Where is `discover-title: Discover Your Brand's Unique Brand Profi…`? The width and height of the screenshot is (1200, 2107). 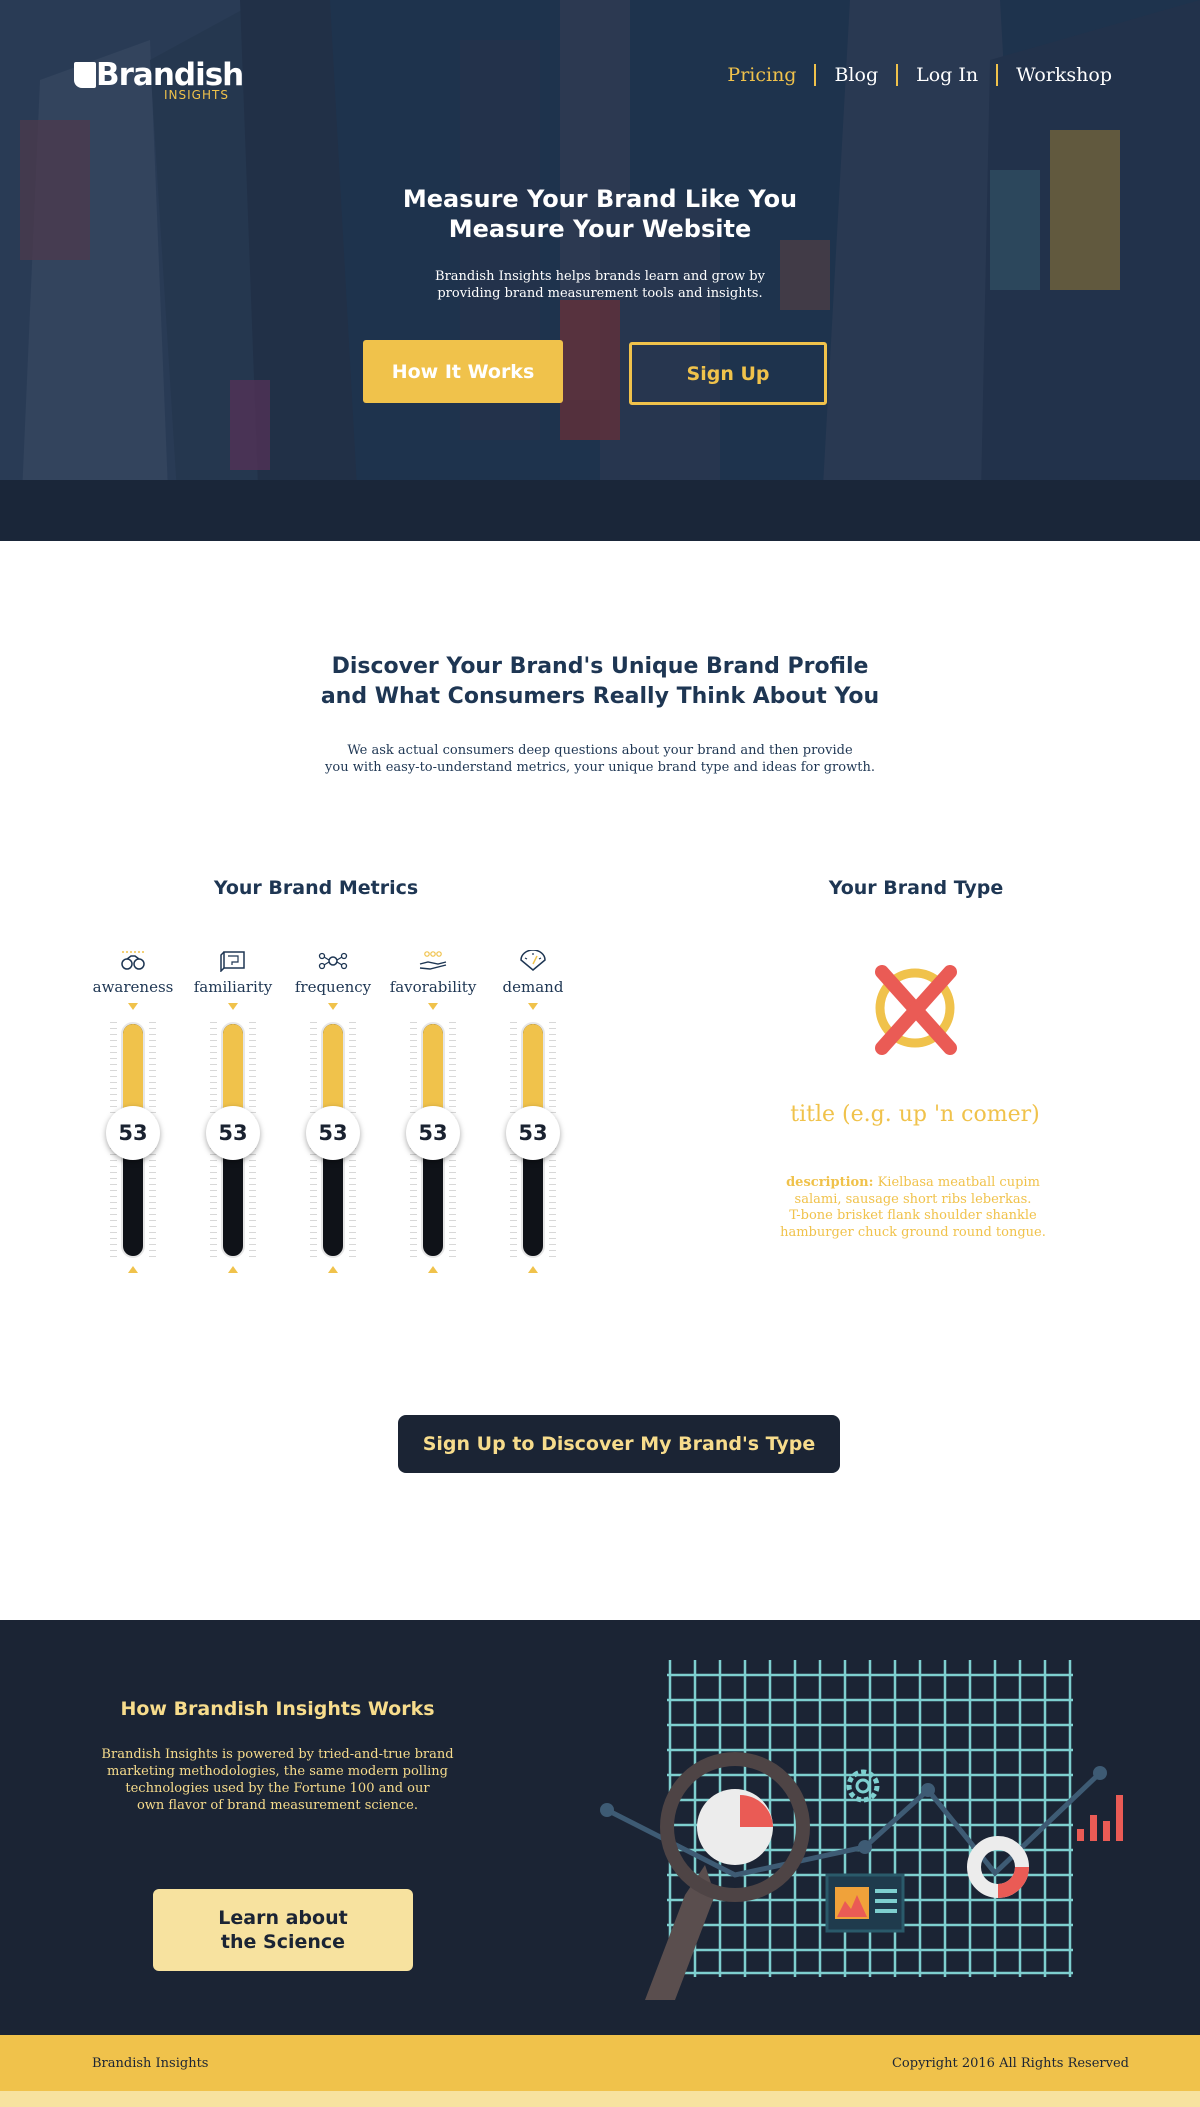 discover-title: Discover Your Brand's Unique Brand Profi… is located at coordinates (600, 682).